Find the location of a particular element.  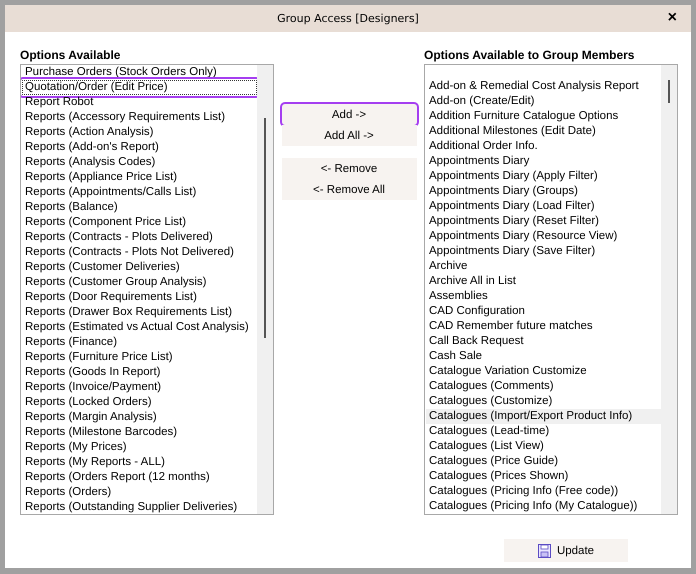

list-item: CAD Remember future matches is located at coordinates (543, 326).